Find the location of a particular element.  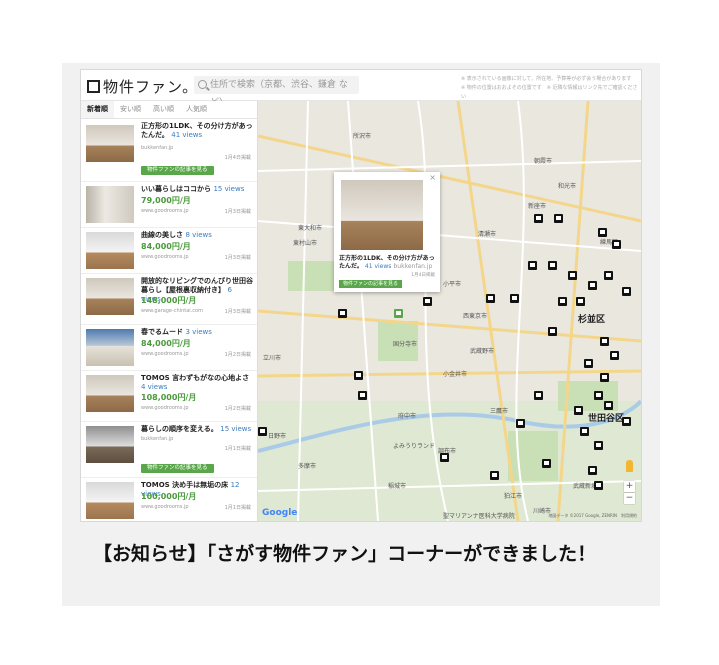

zoom-in-button: + is located at coordinates (629, 486).